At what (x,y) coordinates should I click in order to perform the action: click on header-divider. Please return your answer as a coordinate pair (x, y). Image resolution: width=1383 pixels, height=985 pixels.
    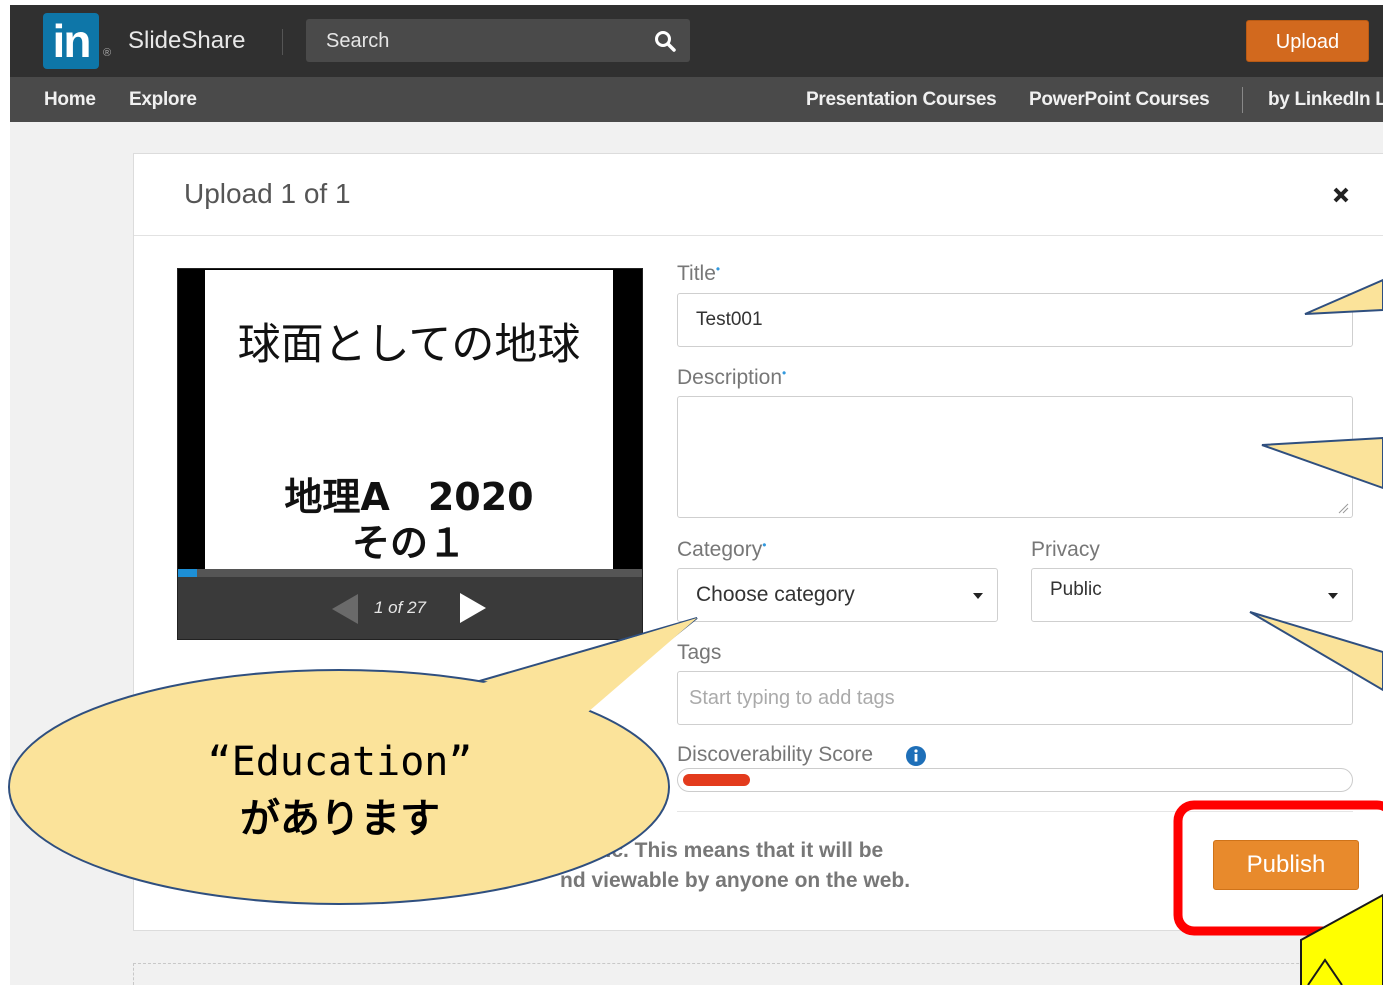
    Looking at the image, I should click on (282, 42).